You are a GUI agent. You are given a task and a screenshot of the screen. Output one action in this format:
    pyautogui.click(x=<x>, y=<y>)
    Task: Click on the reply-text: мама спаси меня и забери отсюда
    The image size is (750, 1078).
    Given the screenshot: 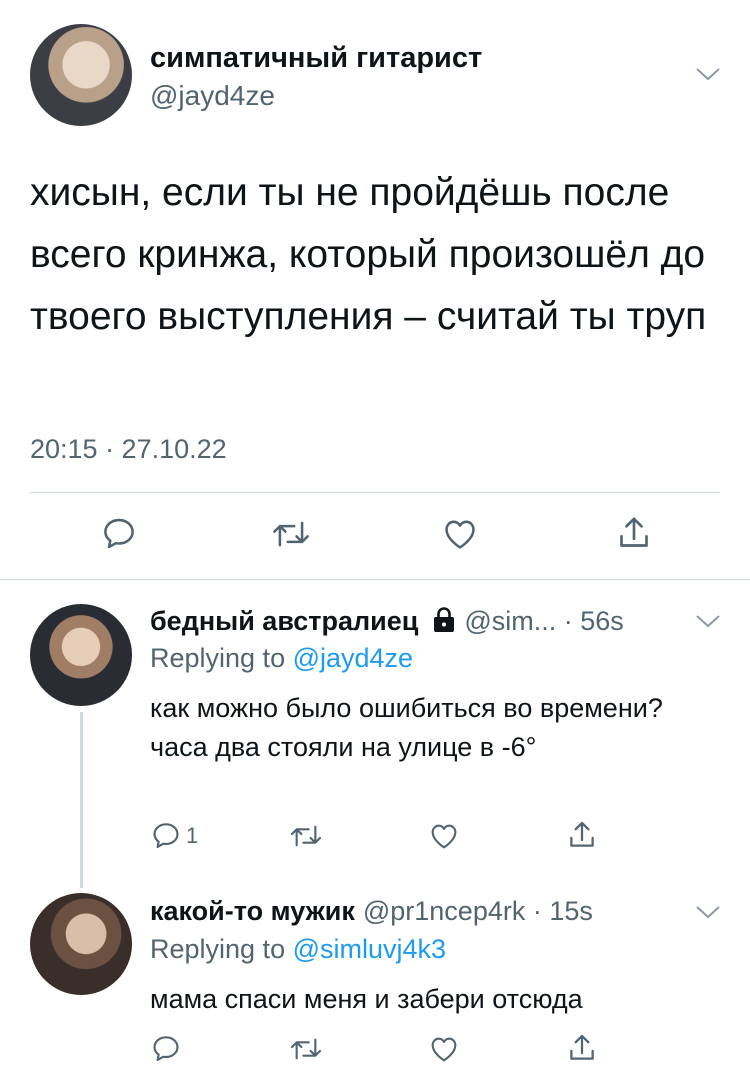 What is the action you would take?
    pyautogui.click(x=366, y=999)
    